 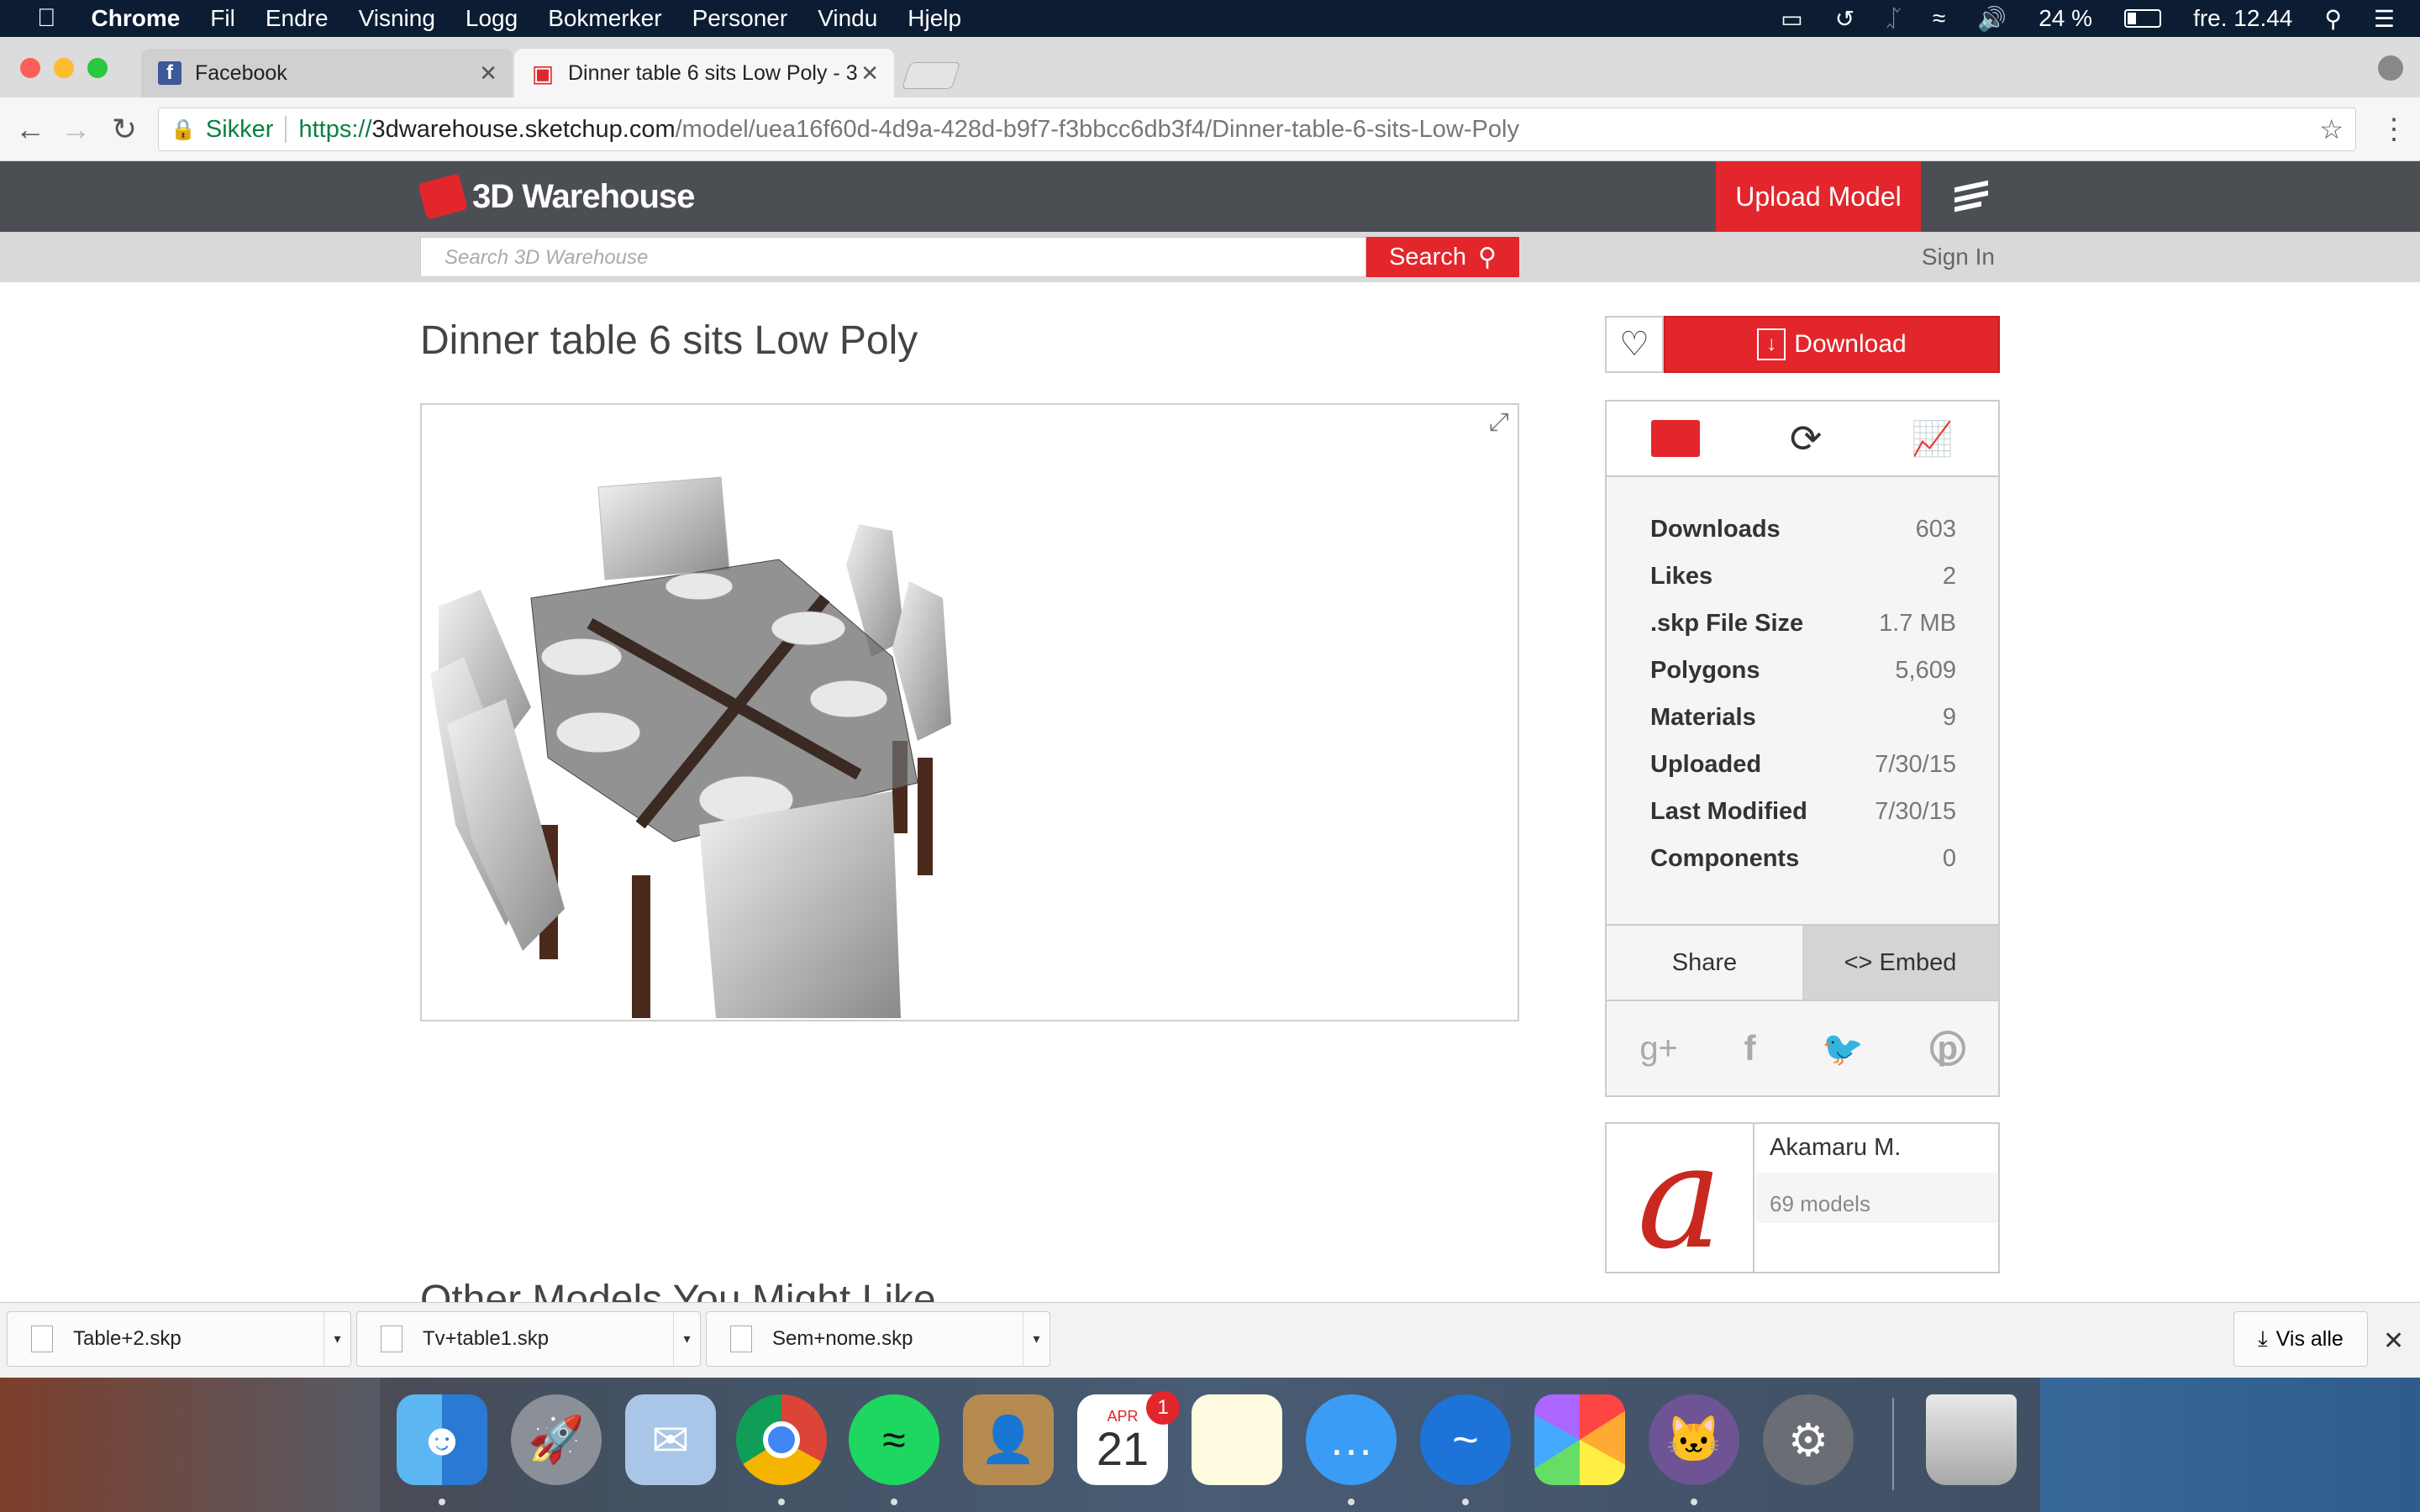 I want to click on spotify-icon: ≈, so click(x=894, y=1439).